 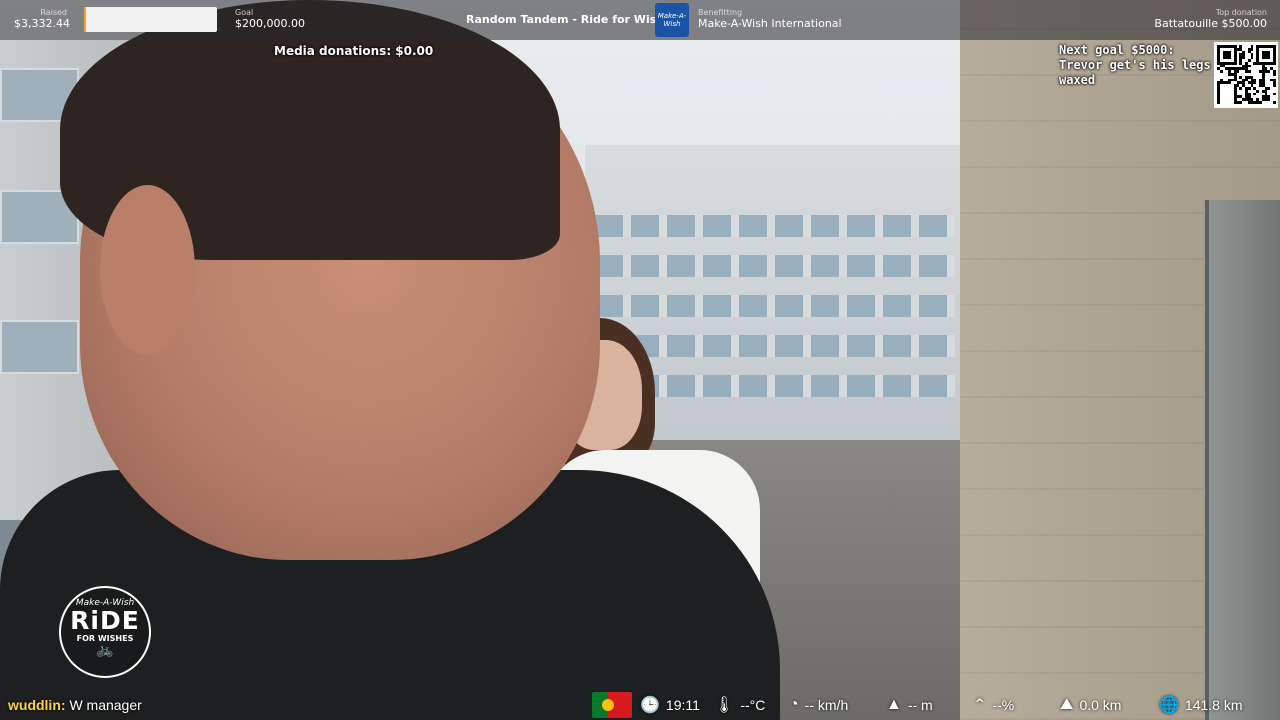 What do you see at coordinates (39, 347) in the screenshot?
I see `window` at bounding box center [39, 347].